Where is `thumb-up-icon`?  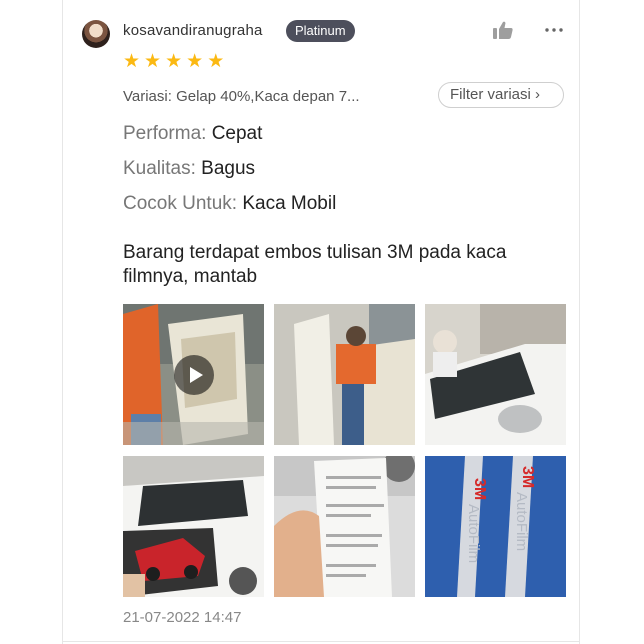 thumb-up-icon is located at coordinates (503, 30).